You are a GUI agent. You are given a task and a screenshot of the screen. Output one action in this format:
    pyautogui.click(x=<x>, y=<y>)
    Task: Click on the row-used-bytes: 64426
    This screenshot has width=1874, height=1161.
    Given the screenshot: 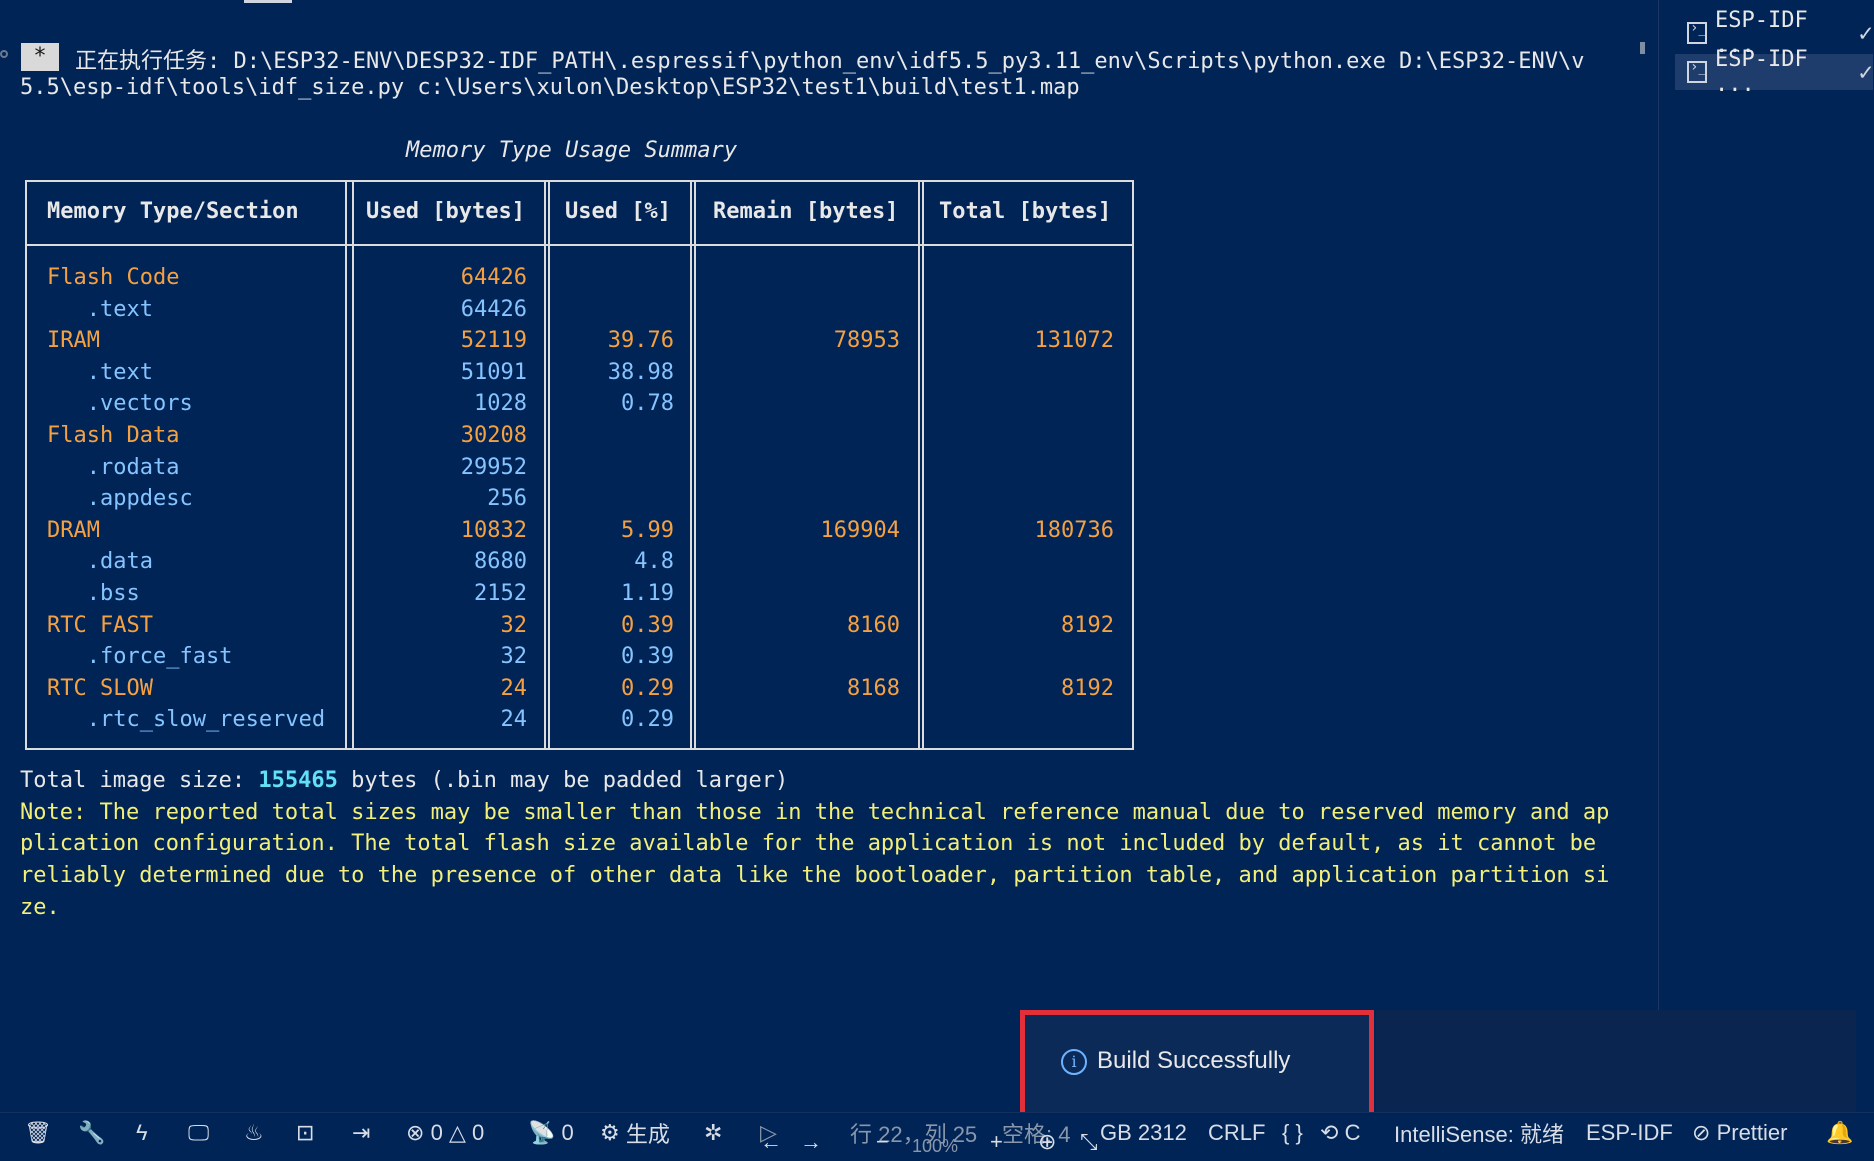 What is the action you would take?
    pyautogui.click(x=493, y=309)
    